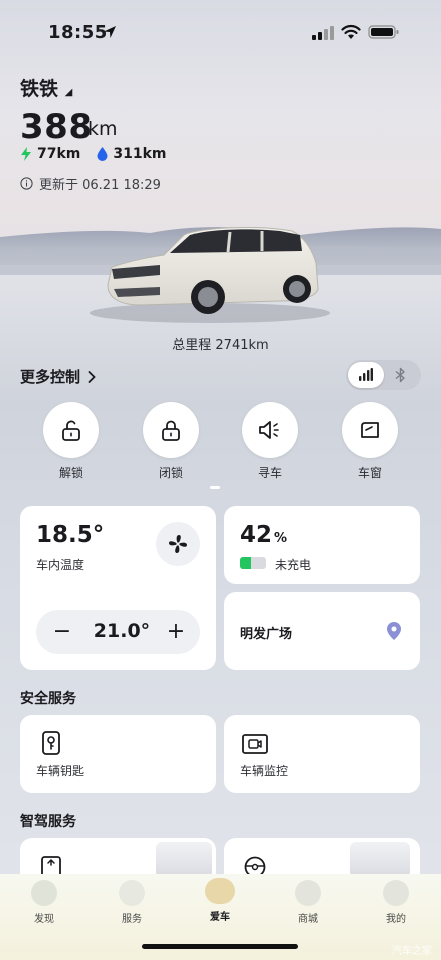 This screenshot has width=441, height=960. What do you see at coordinates (48, 699) in the screenshot?
I see `safety-section-title: 安全服务` at bounding box center [48, 699].